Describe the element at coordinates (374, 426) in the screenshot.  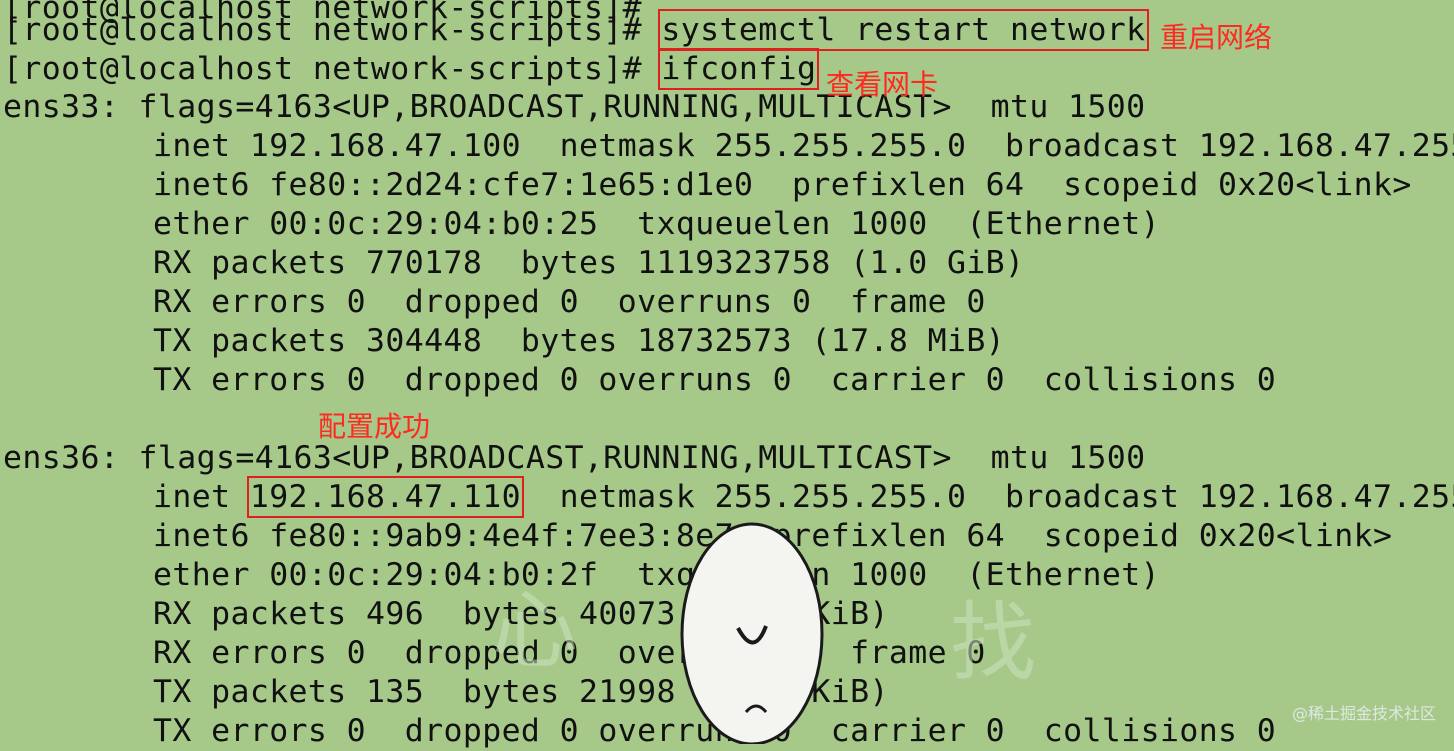
I see `annotation-config-success: 配置成功` at that location.